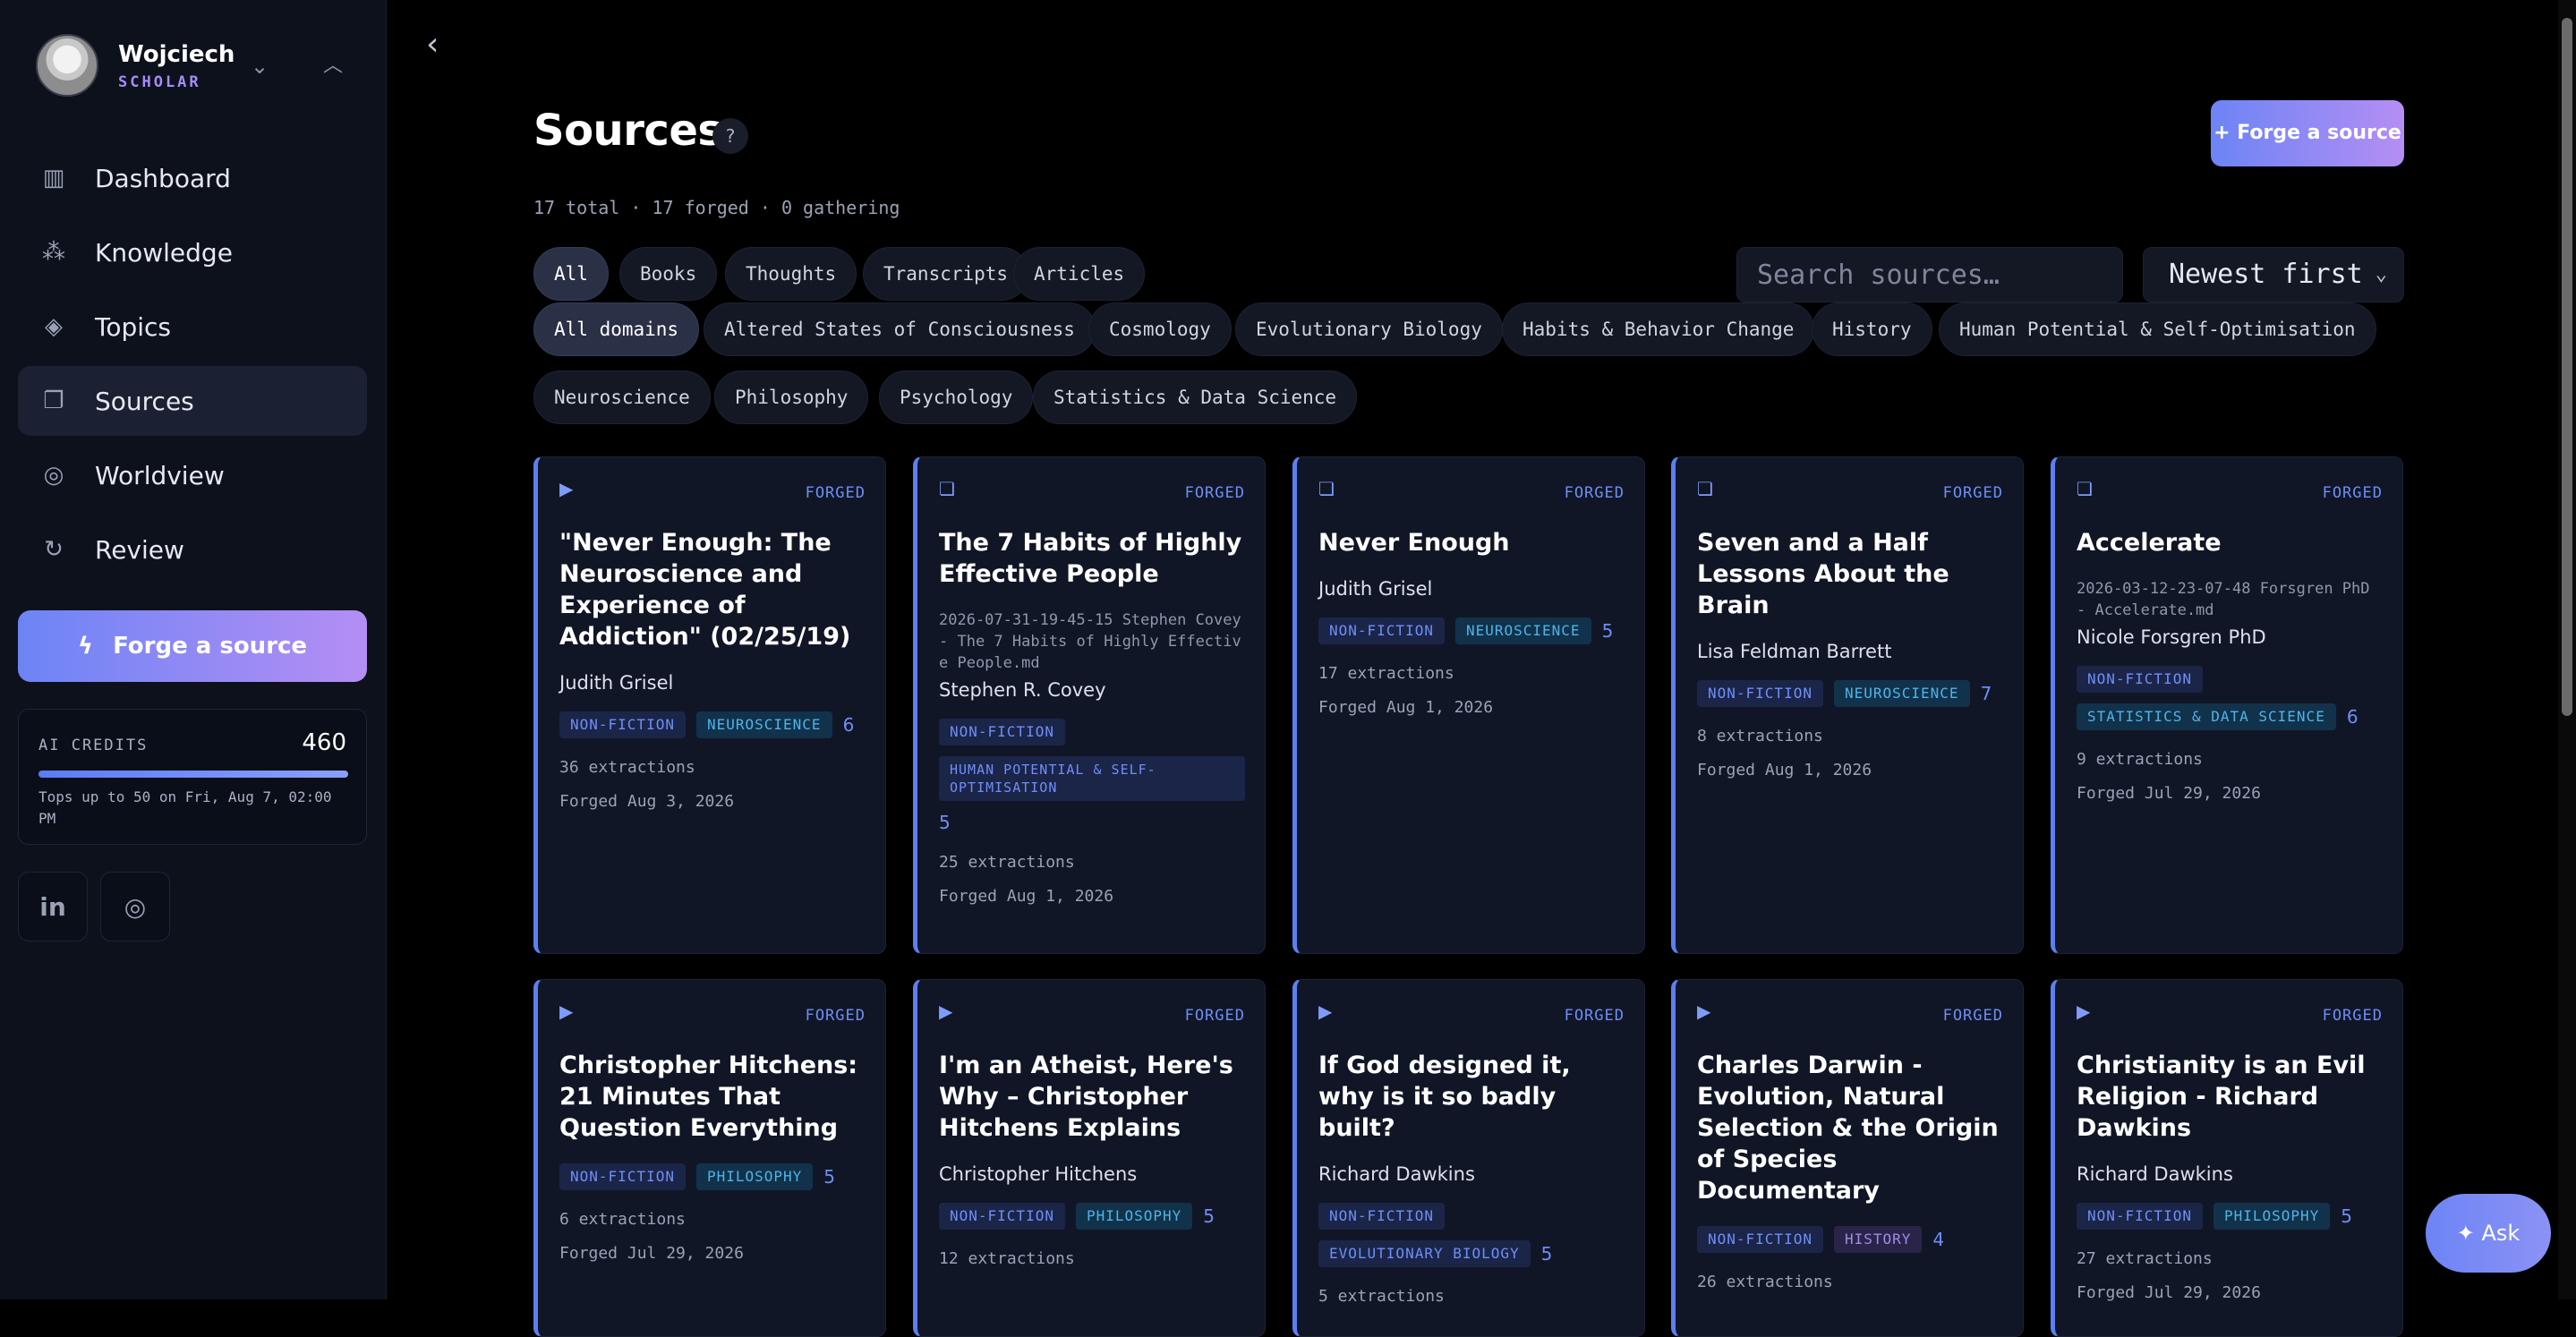  Describe the element at coordinates (259, 66) in the screenshot. I see `chevron-down-icon: ⌄` at that location.